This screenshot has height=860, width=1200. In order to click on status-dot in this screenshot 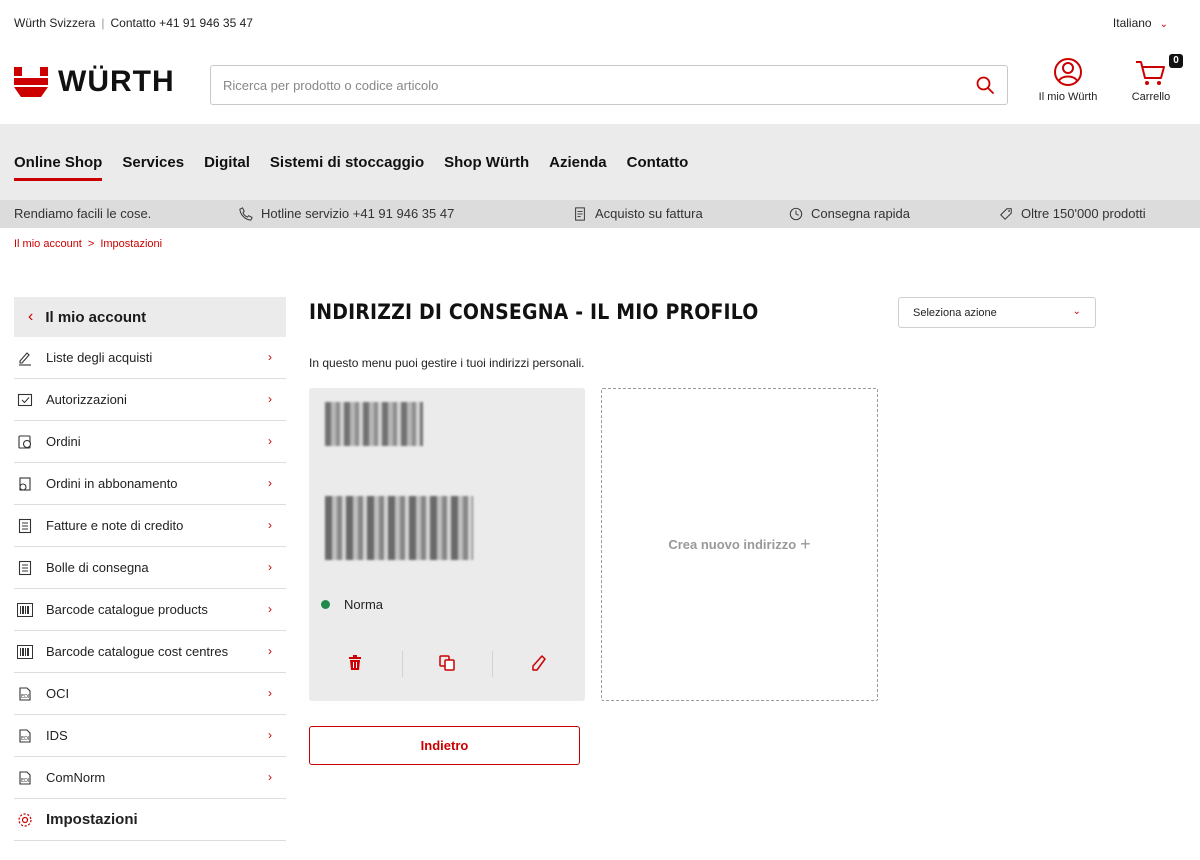, I will do `click(325, 604)`.